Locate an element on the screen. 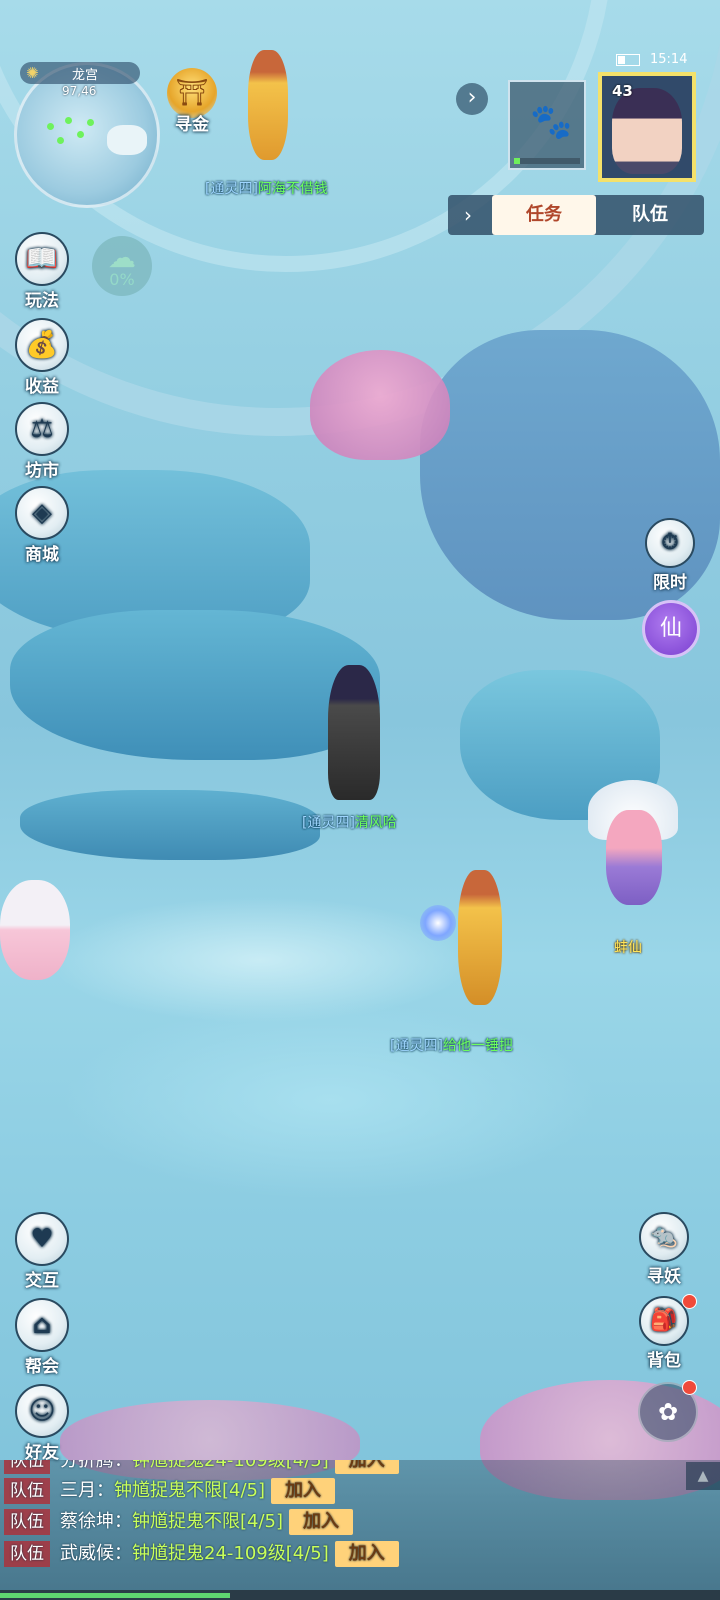 The height and width of the screenshot is (1600, 720). chat-message: 队伍 三月：钟馗捉鬼不限[4/5] 加入 is located at coordinates (168, 1491).